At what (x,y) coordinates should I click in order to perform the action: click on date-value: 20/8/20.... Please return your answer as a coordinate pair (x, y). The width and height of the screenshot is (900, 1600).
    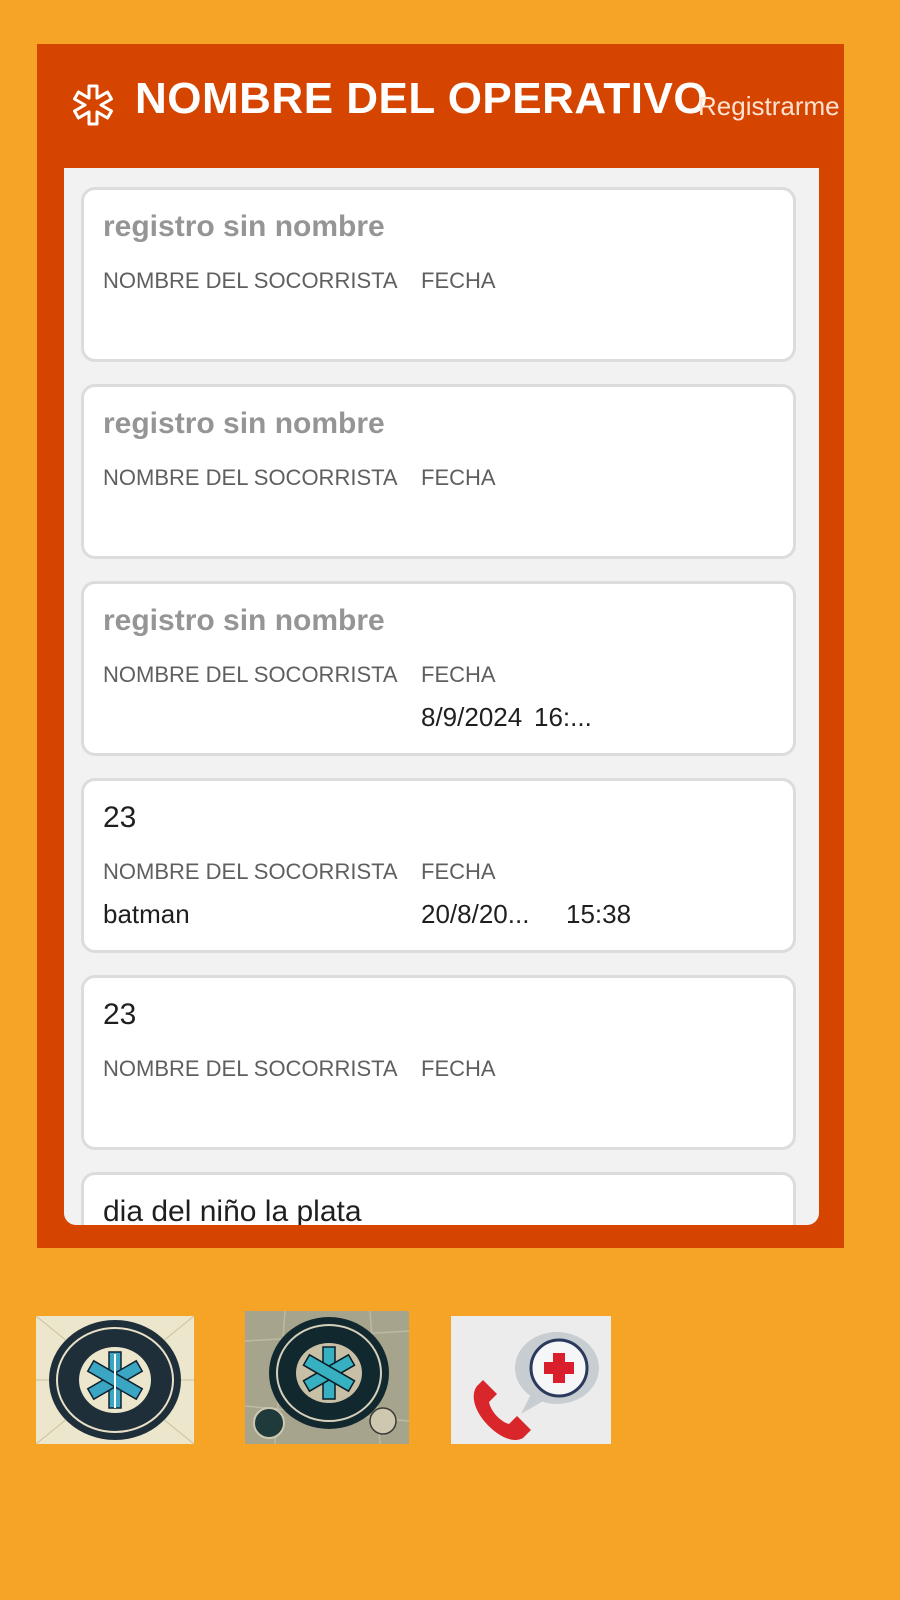
    Looking at the image, I should click on (475, 914).